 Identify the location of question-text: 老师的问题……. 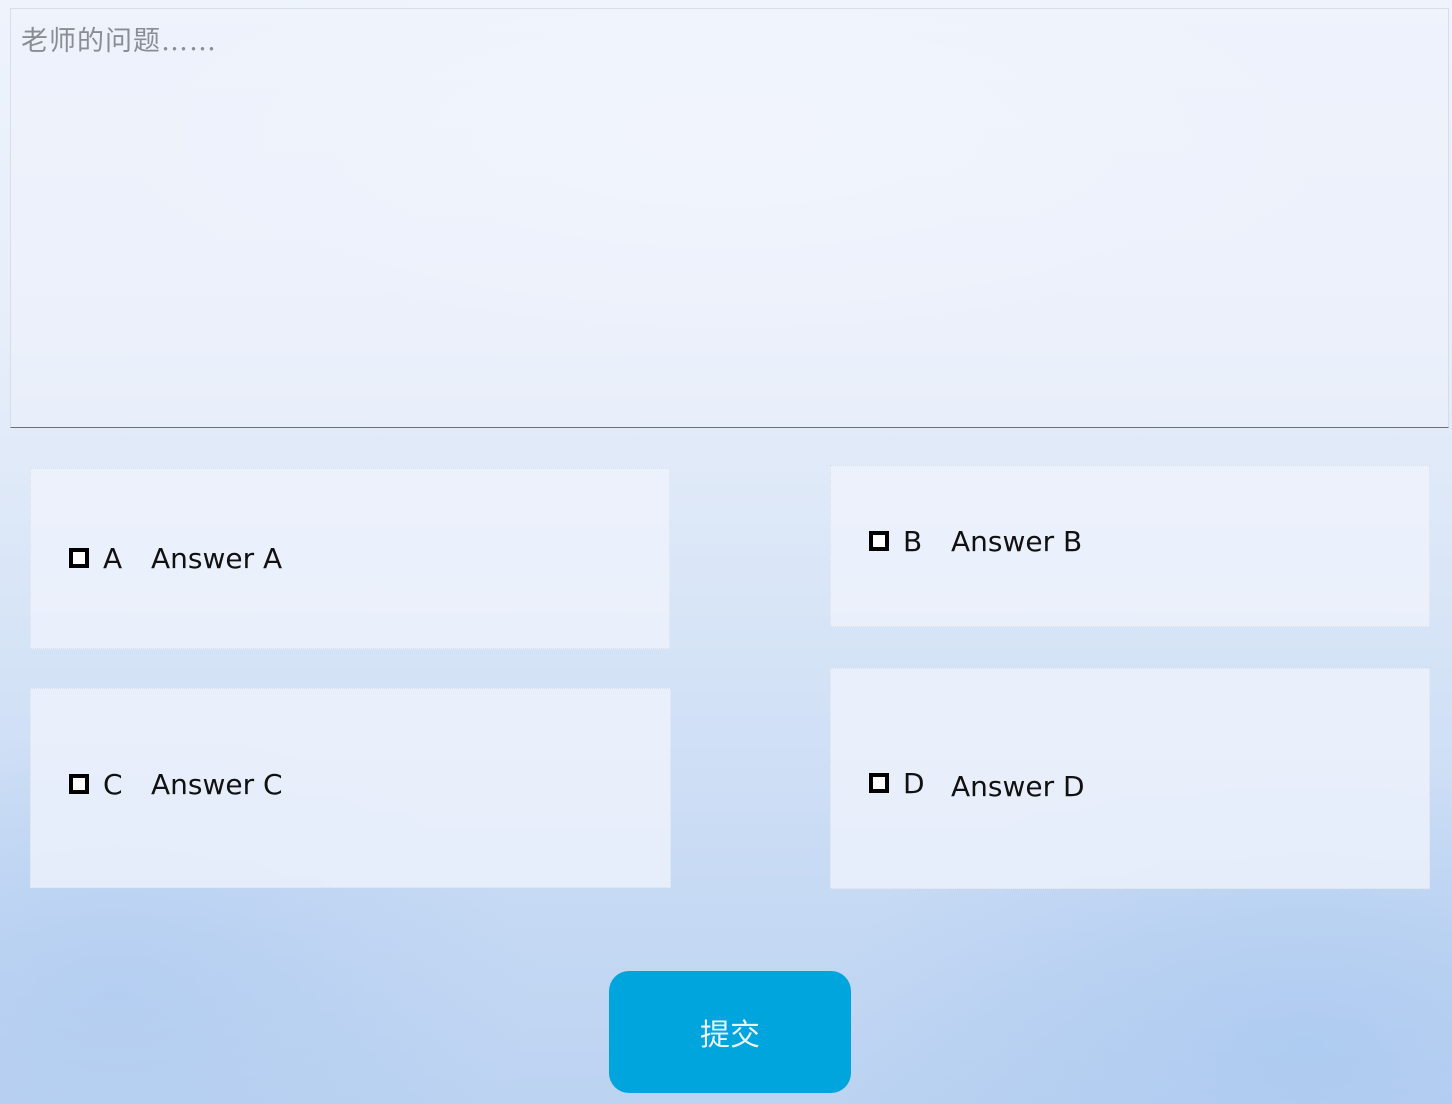
(119, 41).